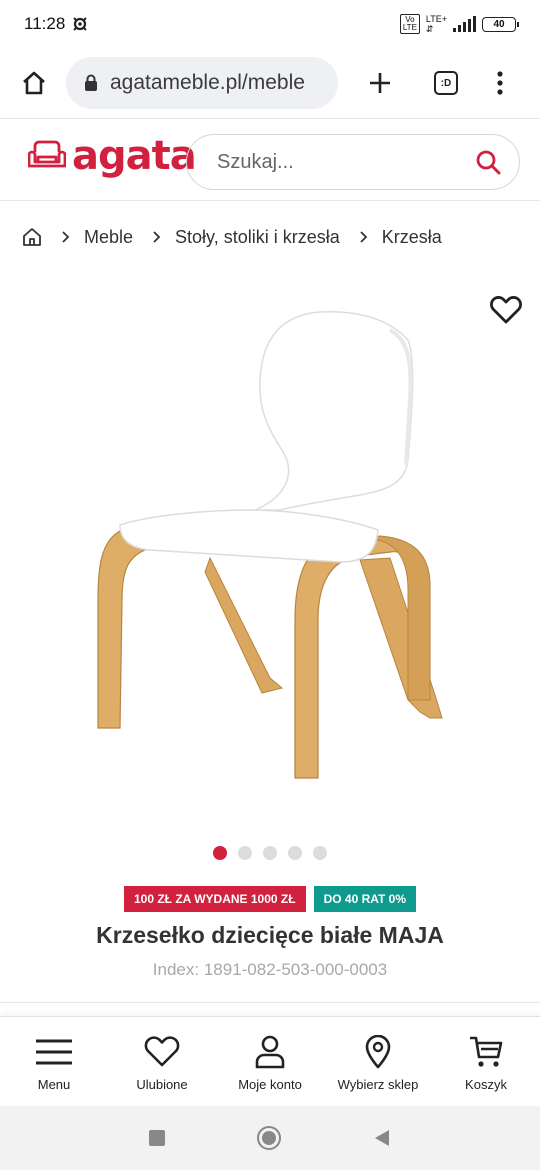  I want to click on home-button, so click(34, 83).